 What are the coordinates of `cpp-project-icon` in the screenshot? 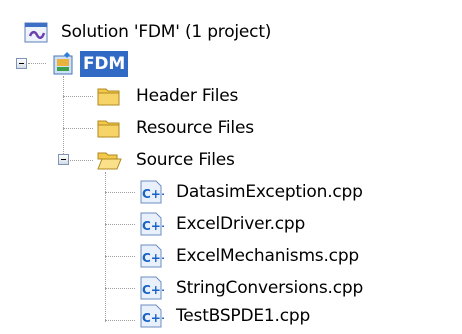 It's located at (64, 64).